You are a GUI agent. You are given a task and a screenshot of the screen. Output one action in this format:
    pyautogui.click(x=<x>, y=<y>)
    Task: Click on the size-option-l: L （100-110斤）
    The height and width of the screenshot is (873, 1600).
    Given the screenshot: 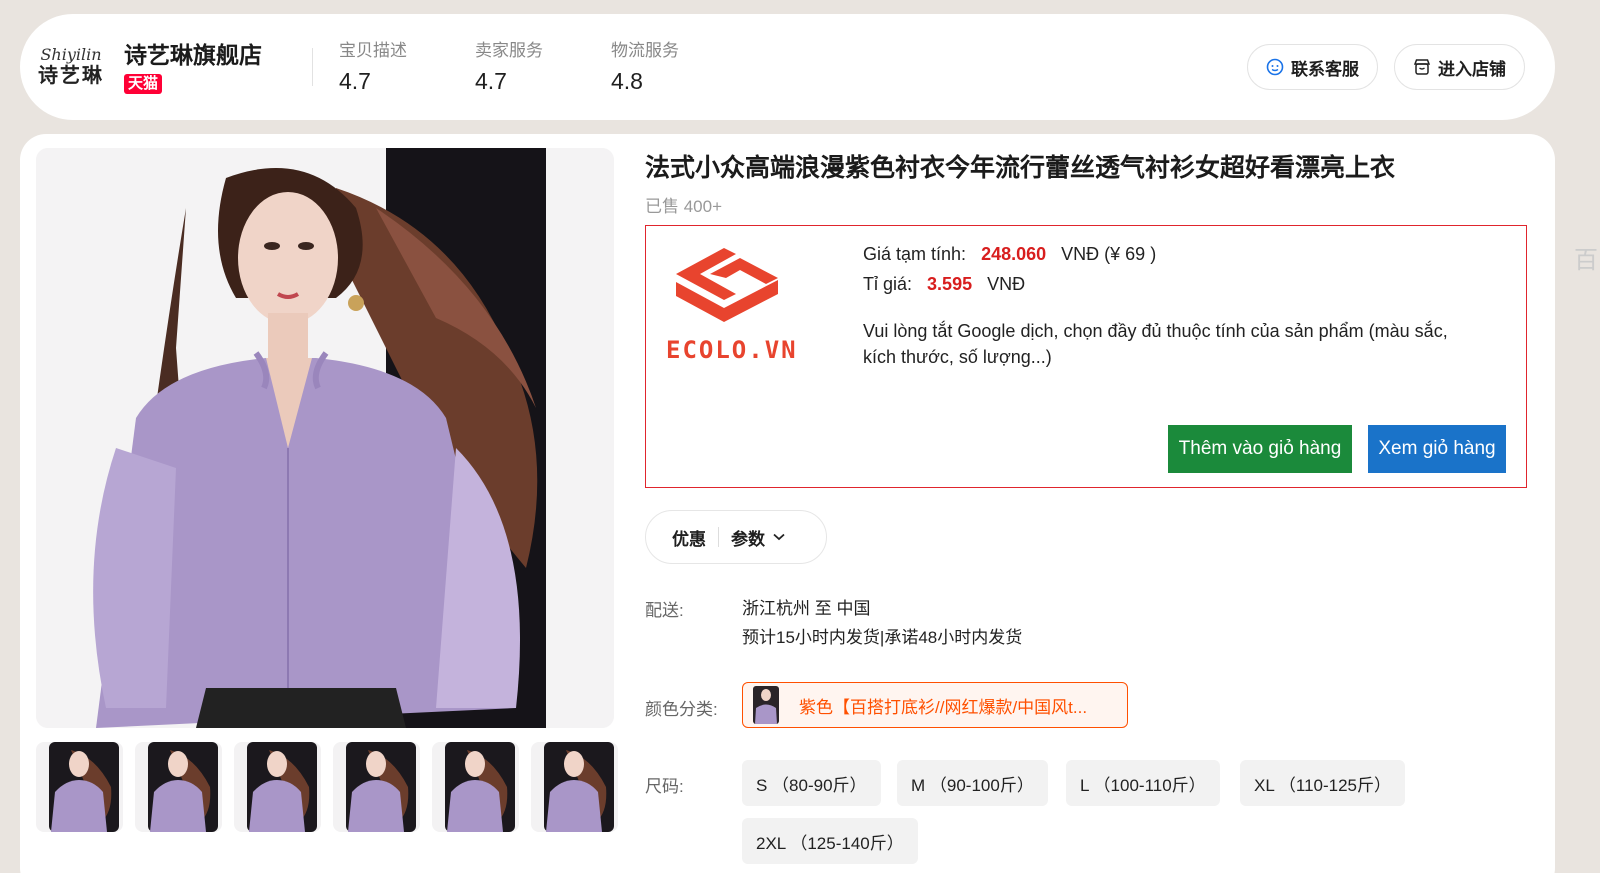 What is the action you would take?
    pyautogui.click(x=1143, y=783)
    